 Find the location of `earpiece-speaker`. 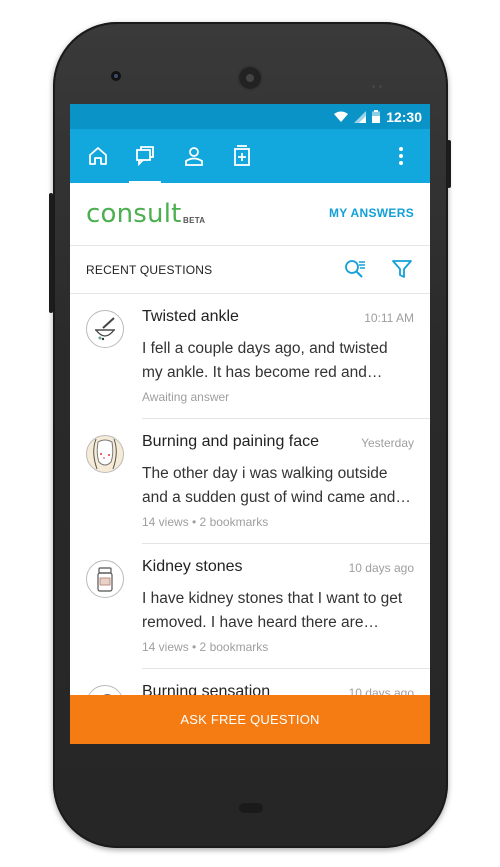

earpiece-speaker is located at coordinates (250, 78).